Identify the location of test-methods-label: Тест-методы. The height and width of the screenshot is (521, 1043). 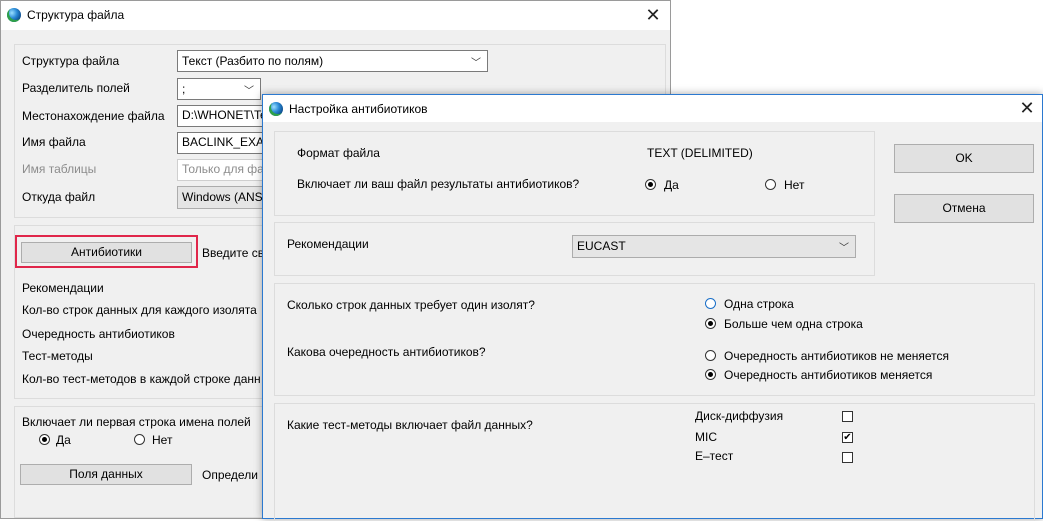
(57, 356).